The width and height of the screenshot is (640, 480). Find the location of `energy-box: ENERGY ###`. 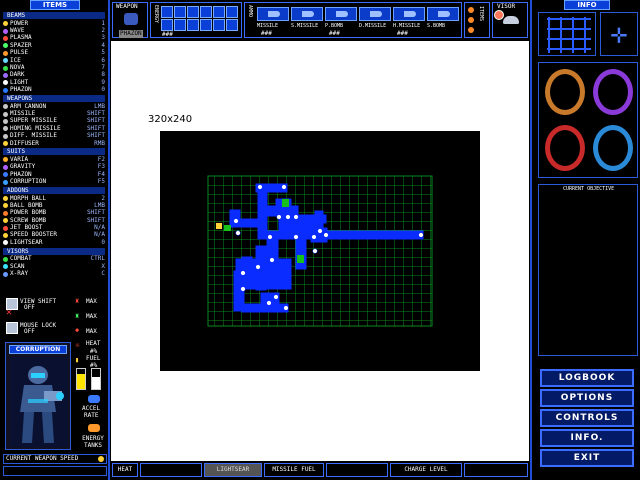

energy-box: ENERGY ### is located at coordinates (196, 20).